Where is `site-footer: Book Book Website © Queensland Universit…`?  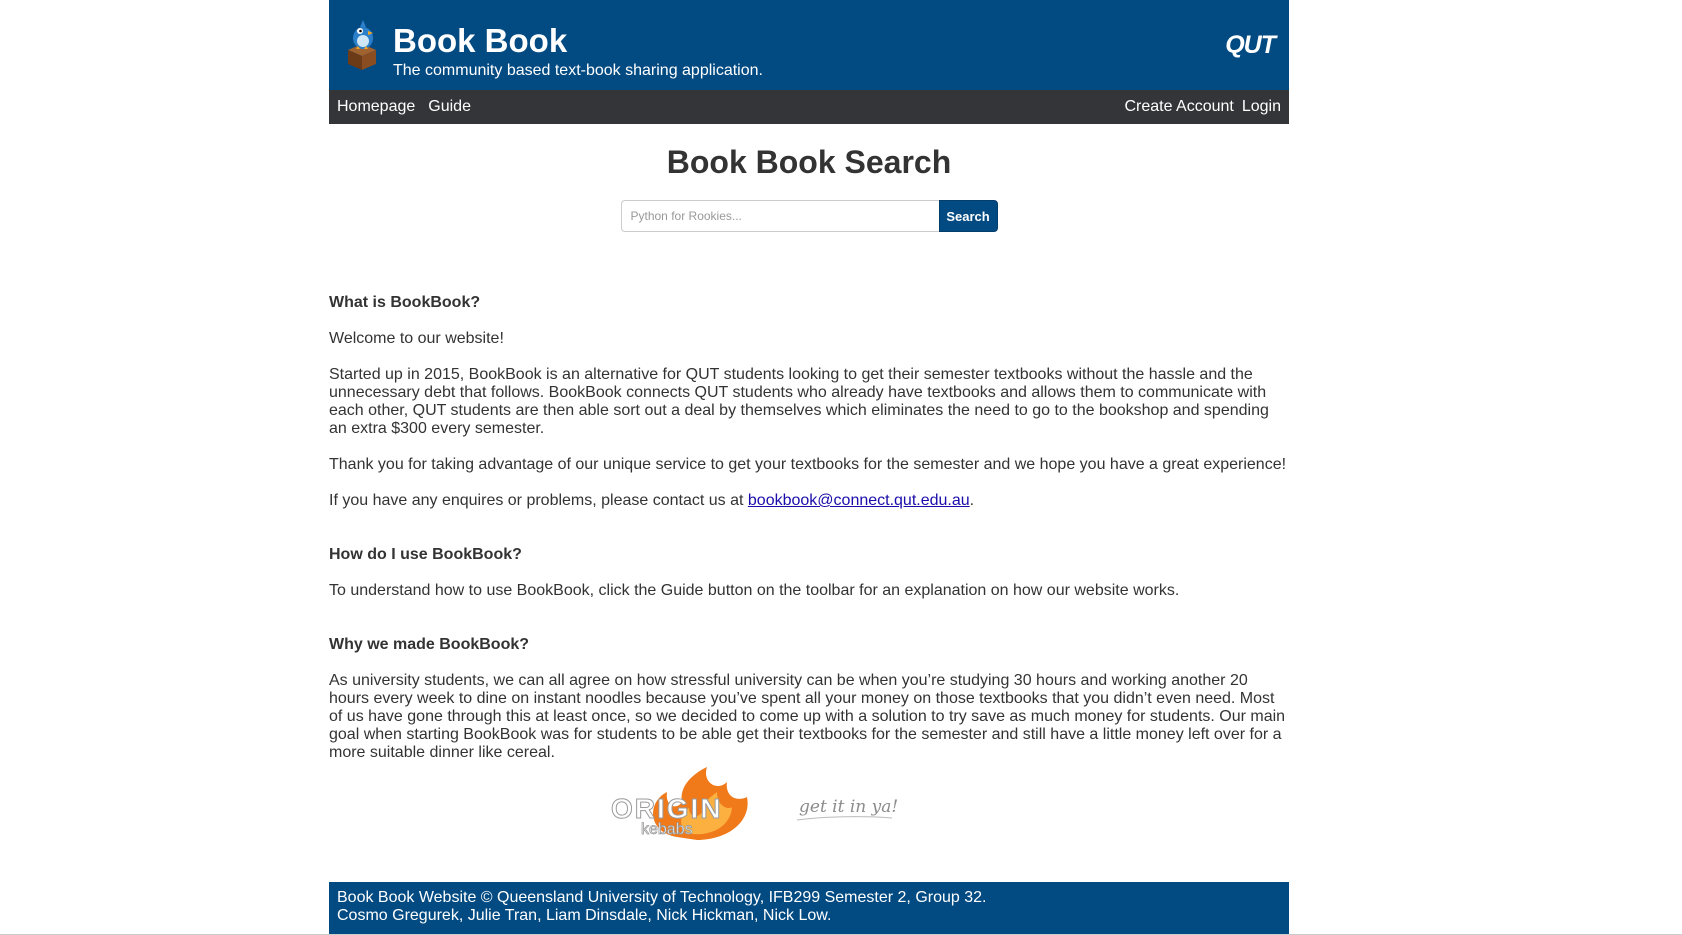 site-footer: Book Book Website © Queensland Universit… is located at coordinates (809, 908).